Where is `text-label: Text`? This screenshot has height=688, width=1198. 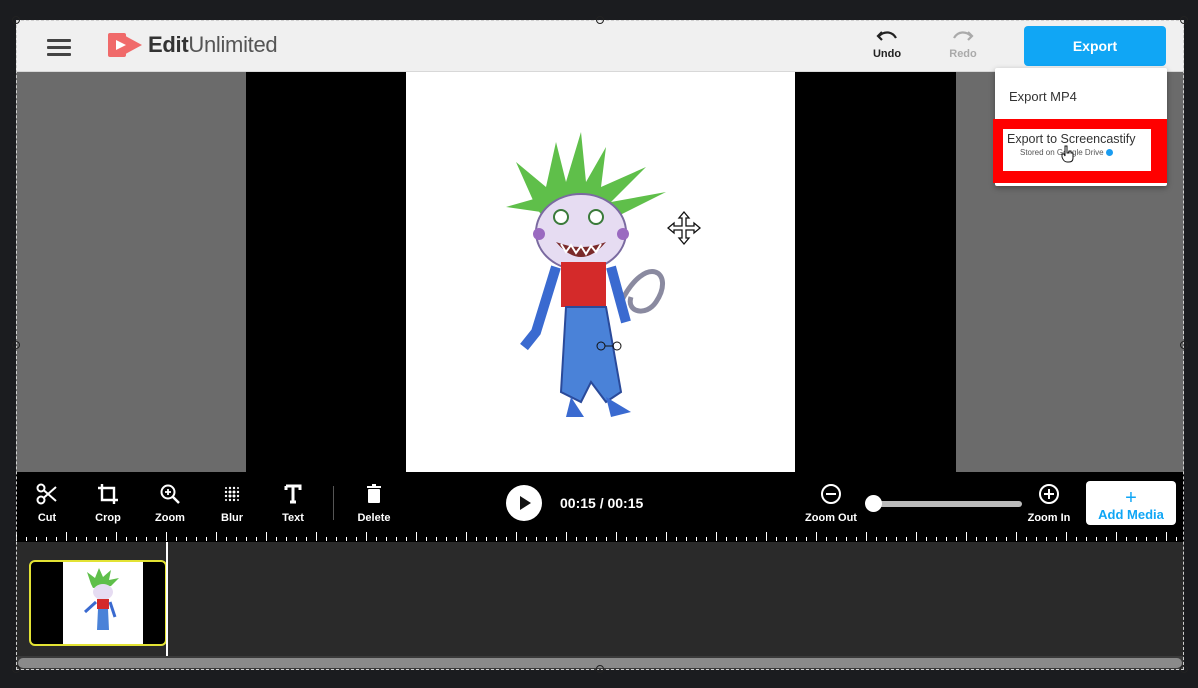
text-label: Text is located at coordinates (293, 518).